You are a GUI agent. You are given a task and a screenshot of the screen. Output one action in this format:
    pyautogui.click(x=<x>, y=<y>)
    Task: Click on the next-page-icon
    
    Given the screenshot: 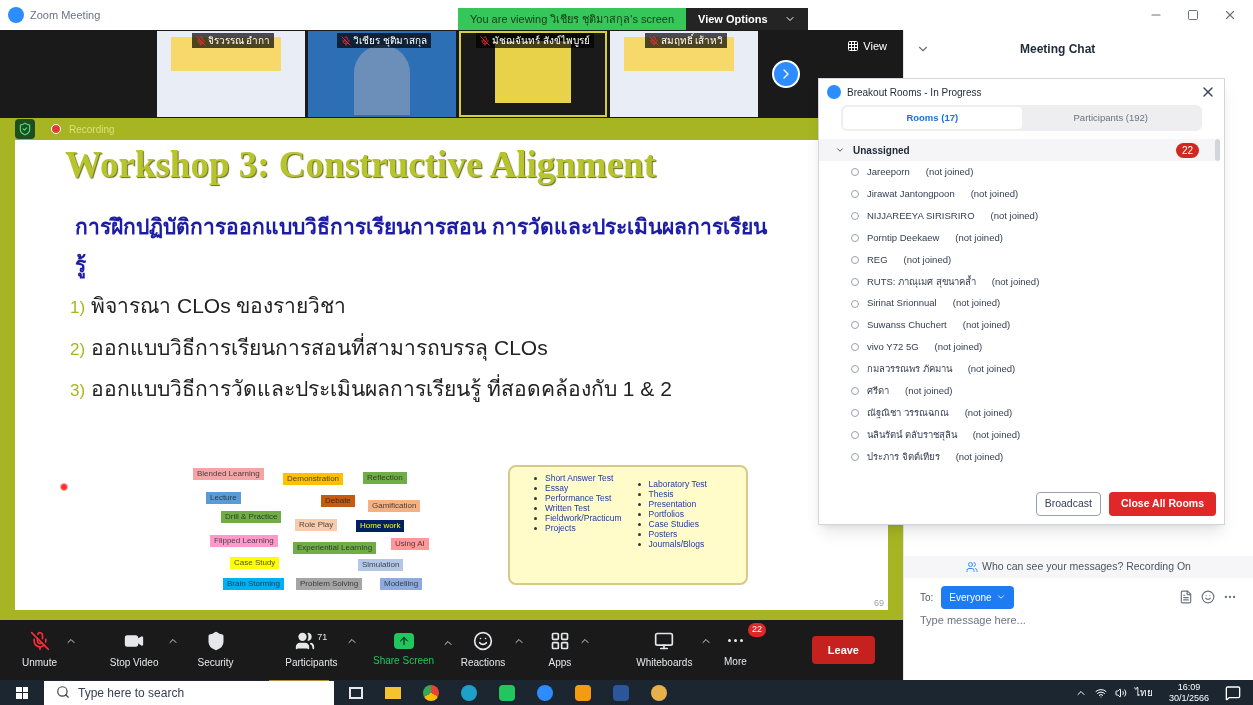 What is the action you would take?
    pyautogui.click(x=786, y=74)
    